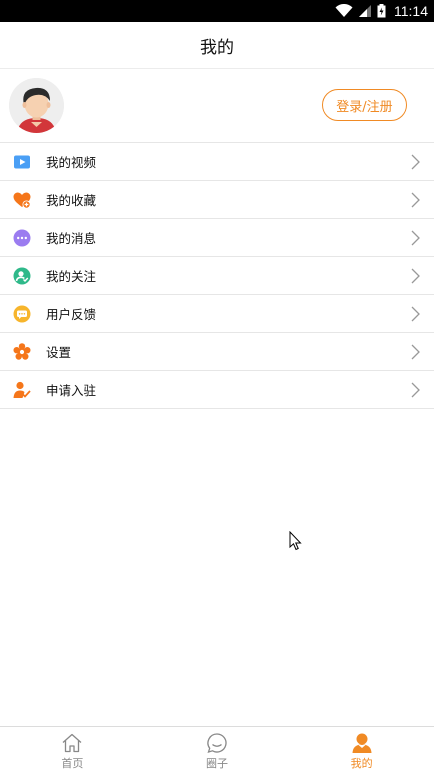  Describe the element at coordinates (364, 105) in the screenshot. I see `login-register-button: 登录/注册` at that location.